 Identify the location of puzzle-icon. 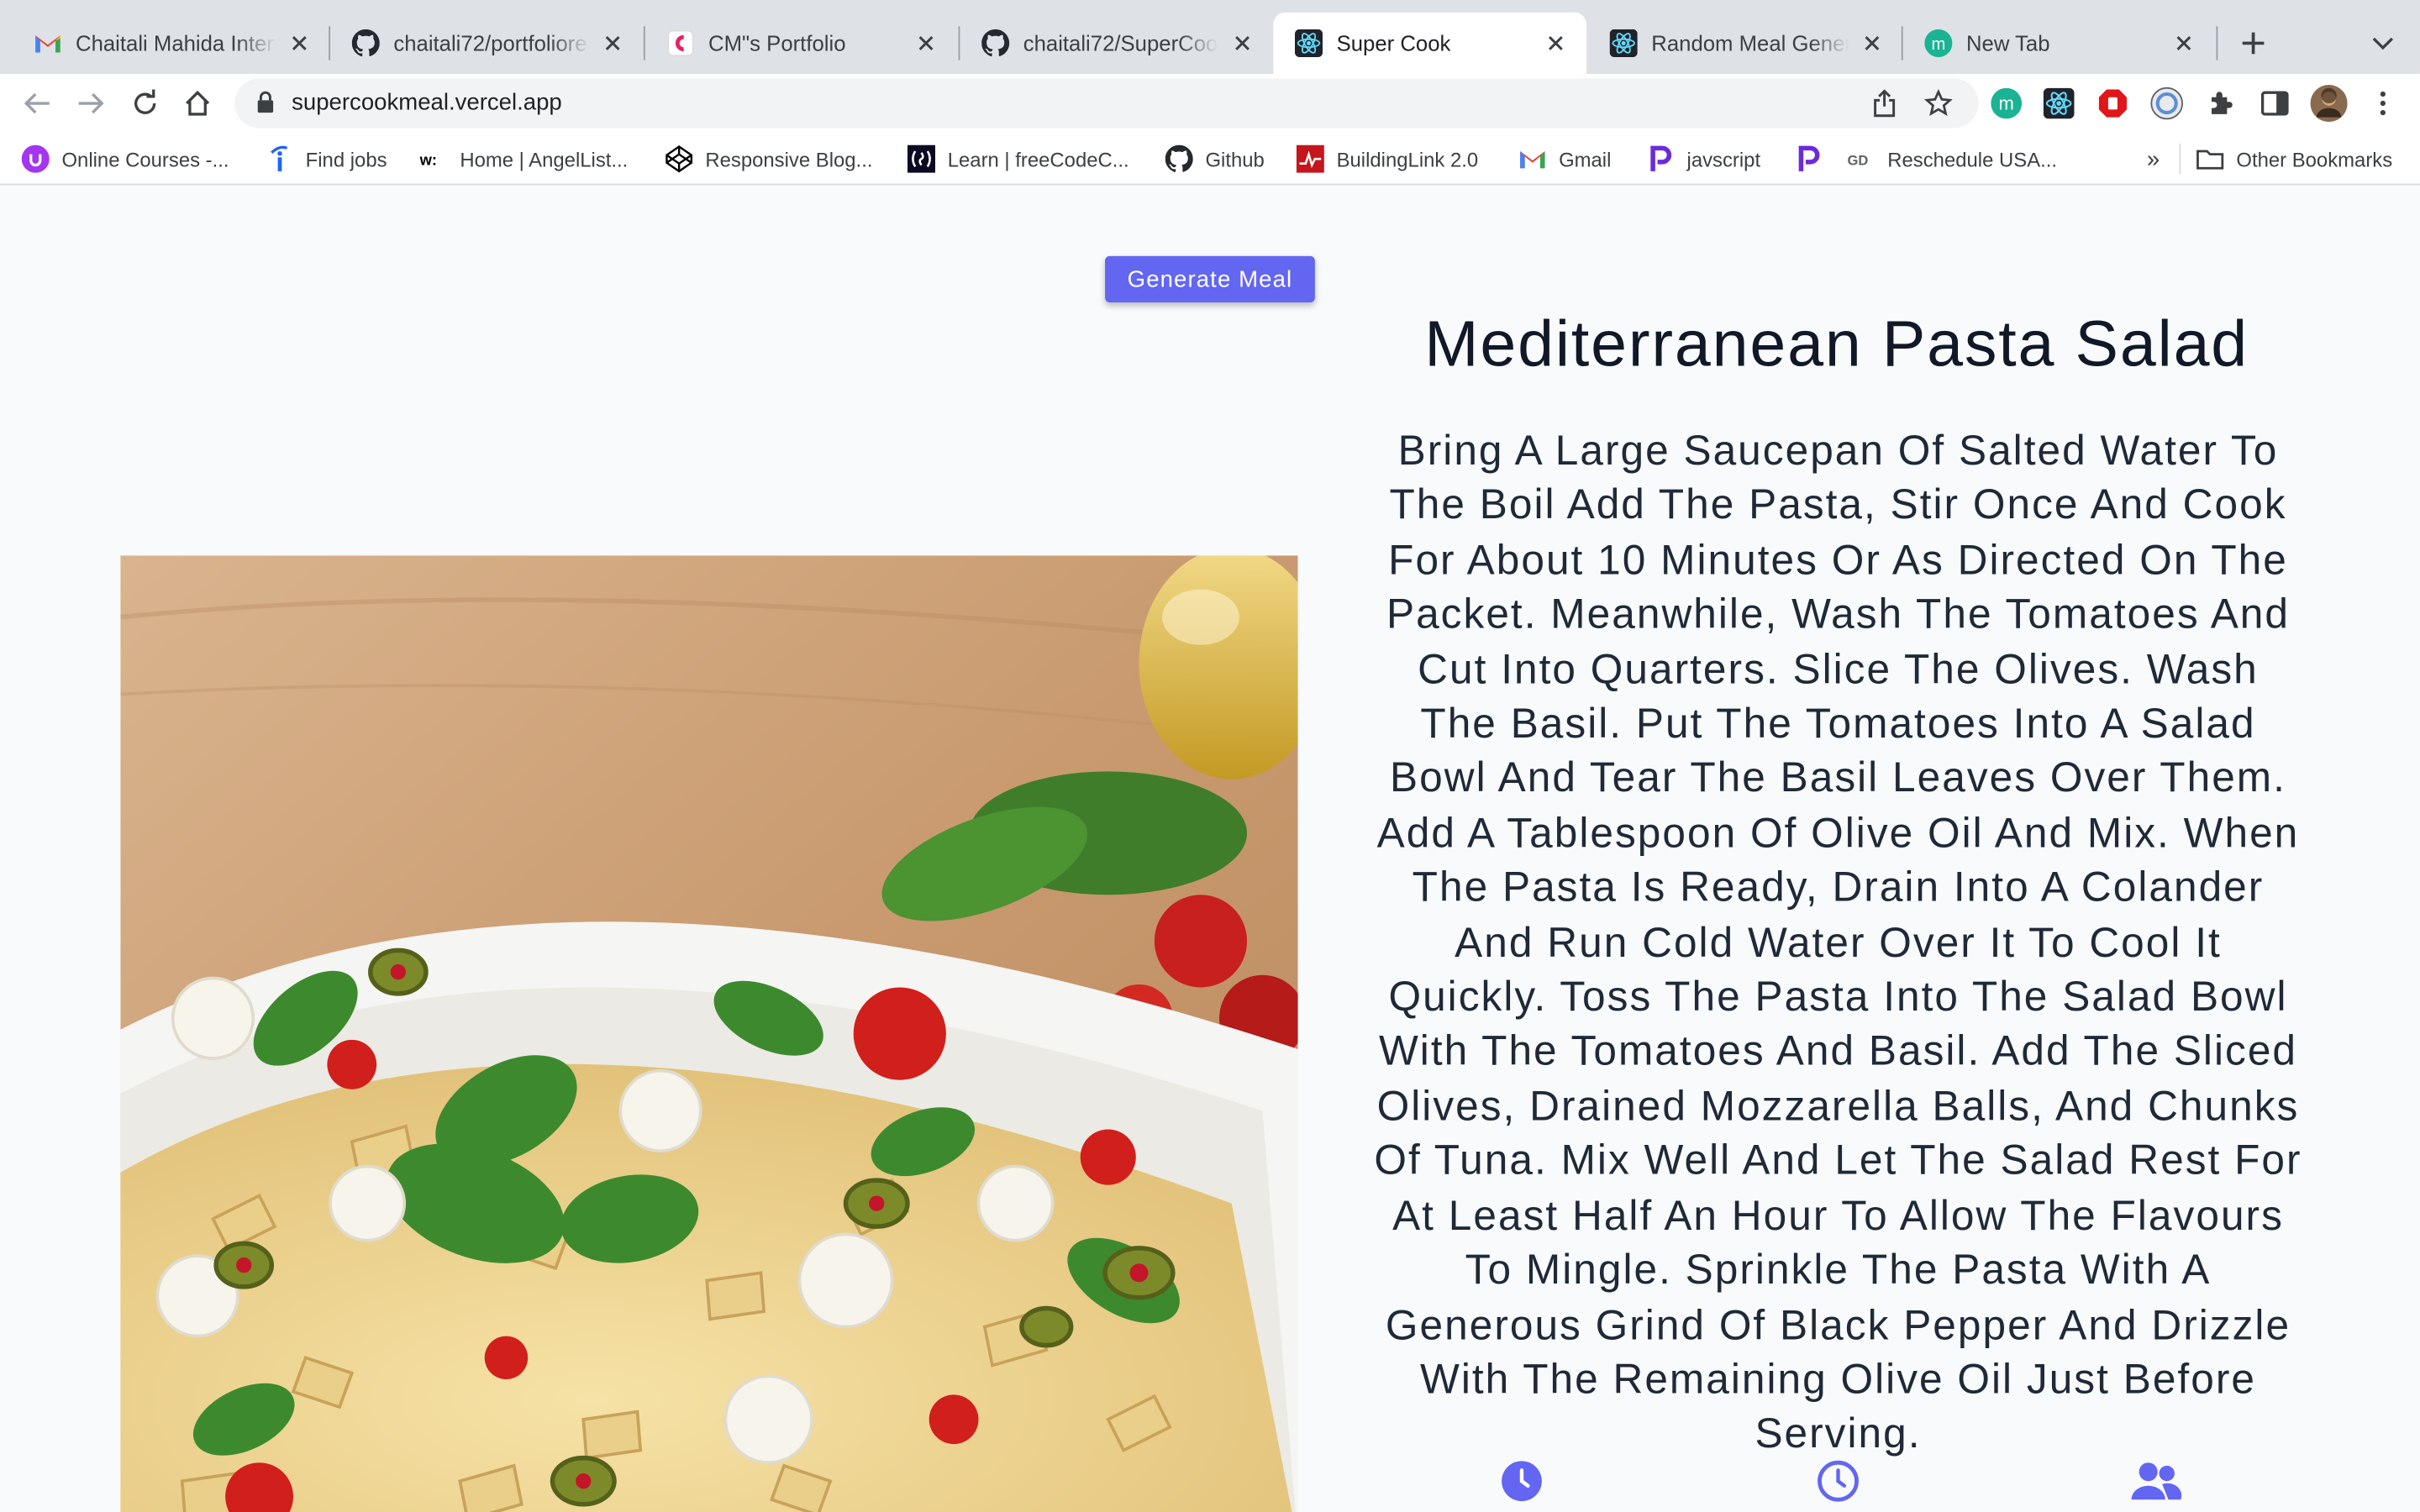
(2221, 103).